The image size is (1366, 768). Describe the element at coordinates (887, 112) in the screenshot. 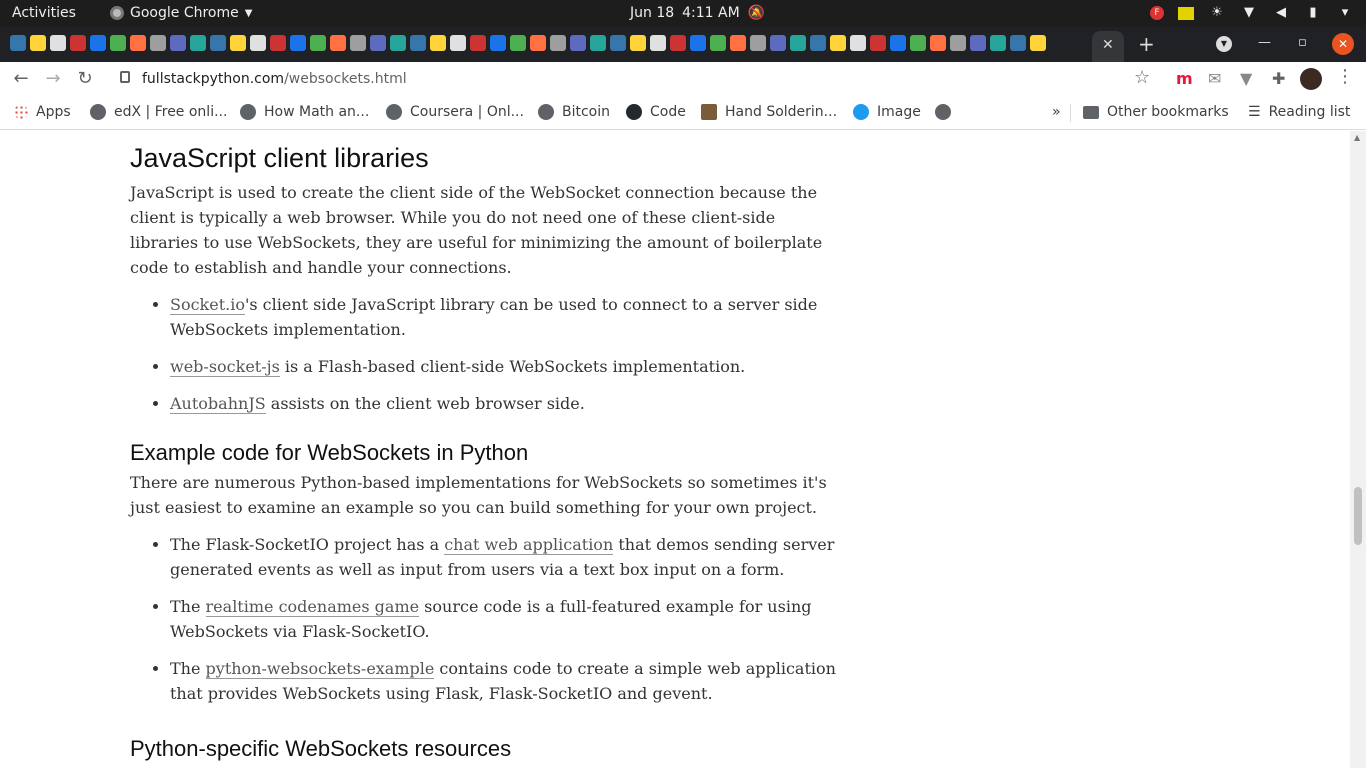

I see `bookmark-item: Image` at that location.